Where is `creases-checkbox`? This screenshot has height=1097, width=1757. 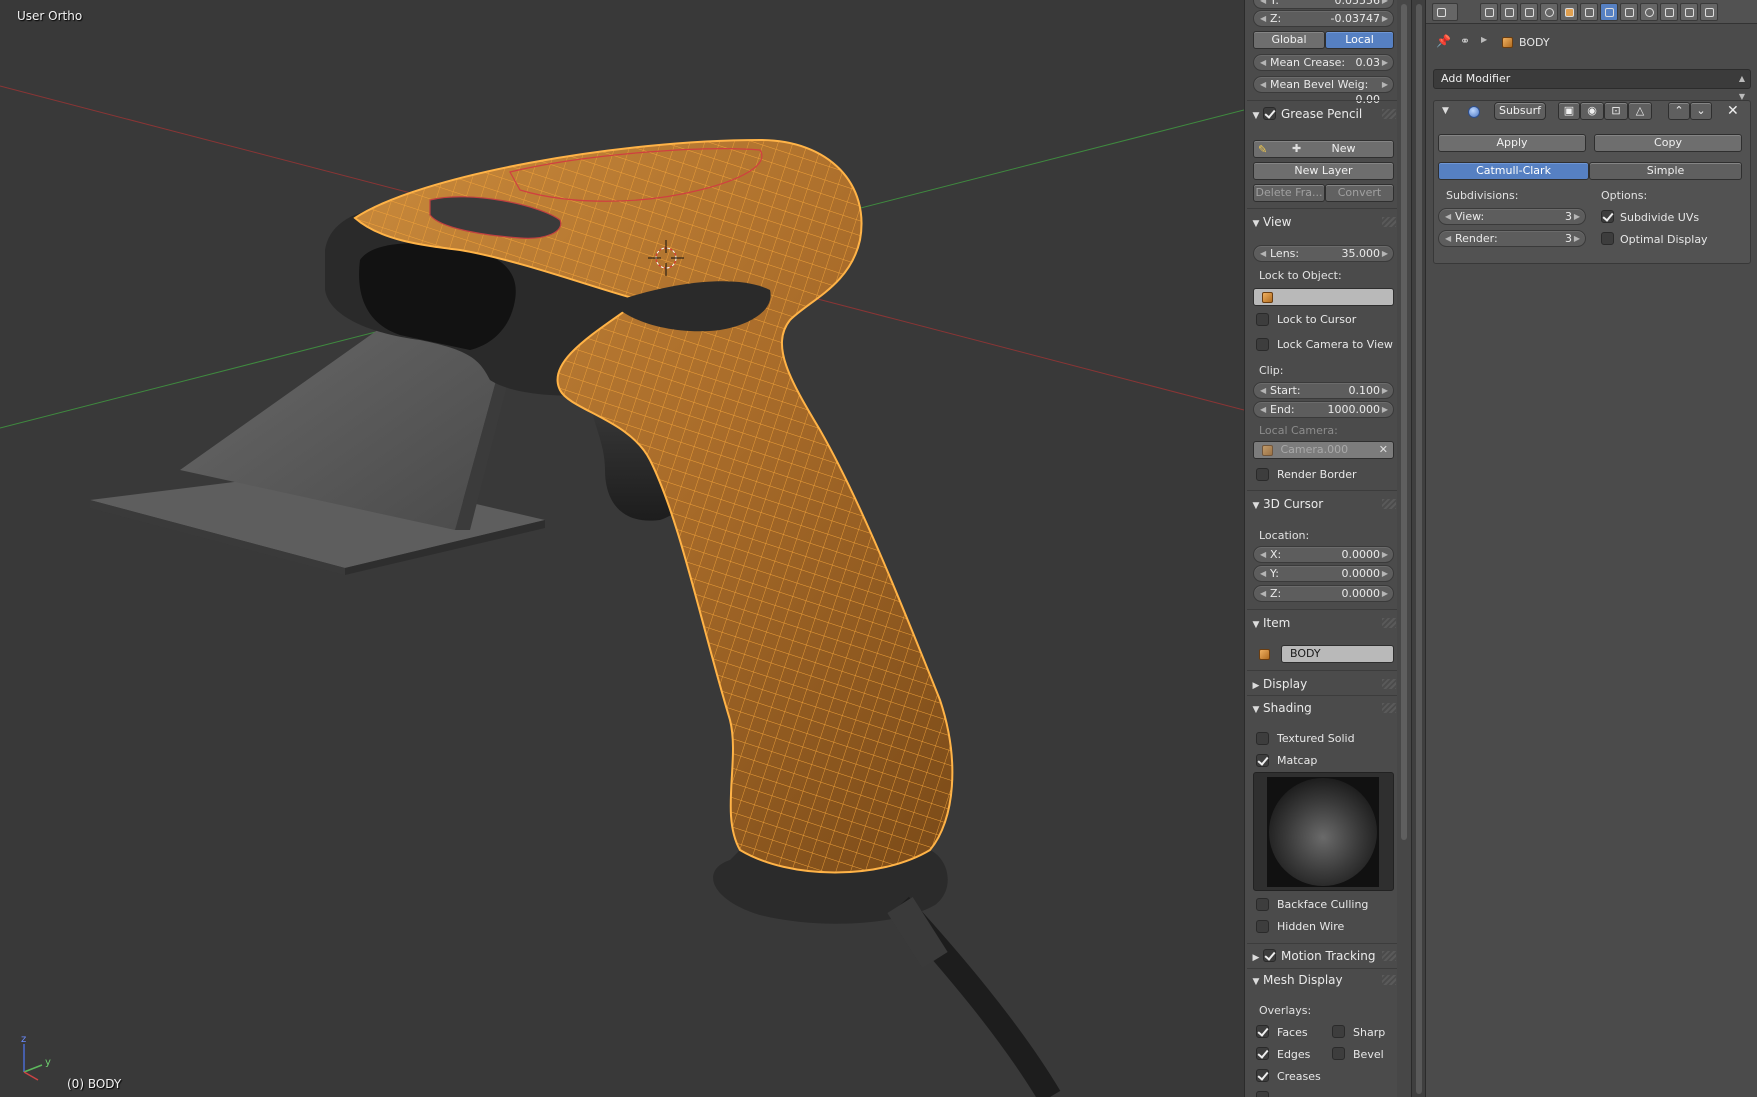
creases-checkbox is located at coordinates (1262, 1075).